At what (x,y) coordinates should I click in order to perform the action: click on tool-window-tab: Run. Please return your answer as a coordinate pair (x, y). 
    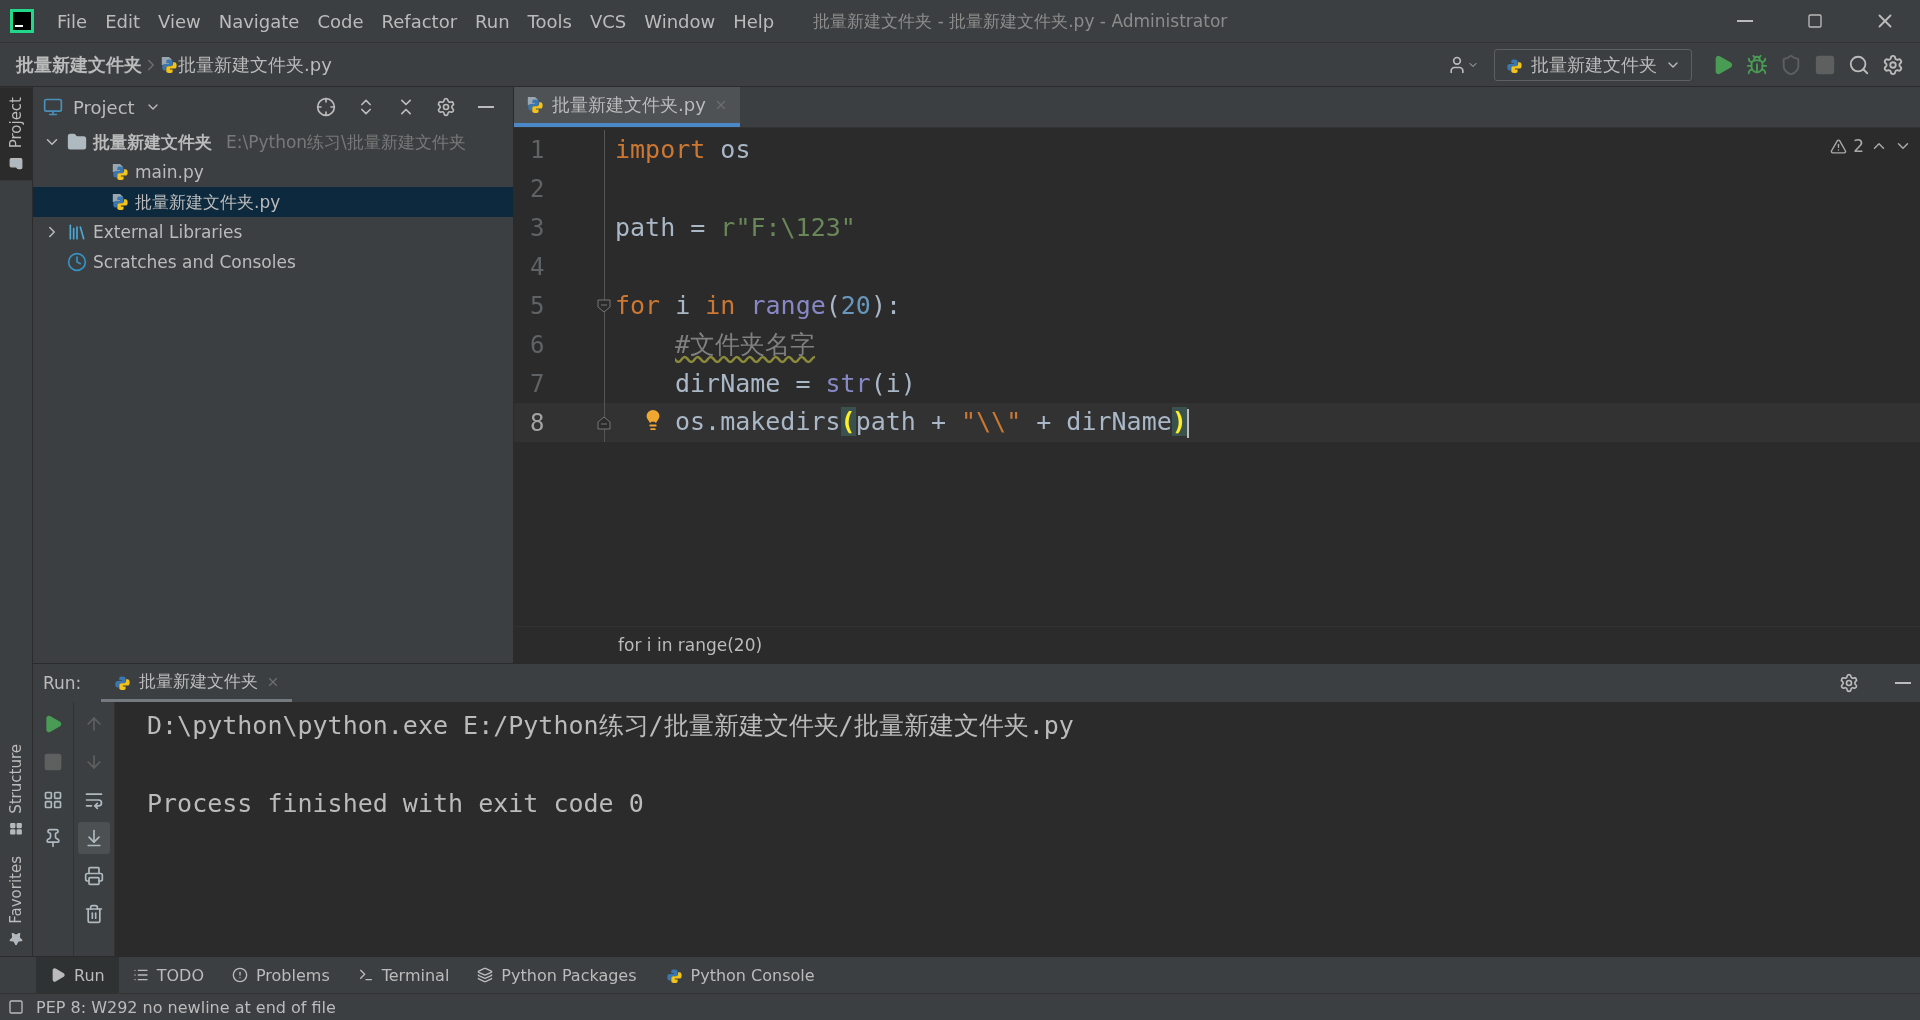
    Looking at the image, I should click on (77, 975).